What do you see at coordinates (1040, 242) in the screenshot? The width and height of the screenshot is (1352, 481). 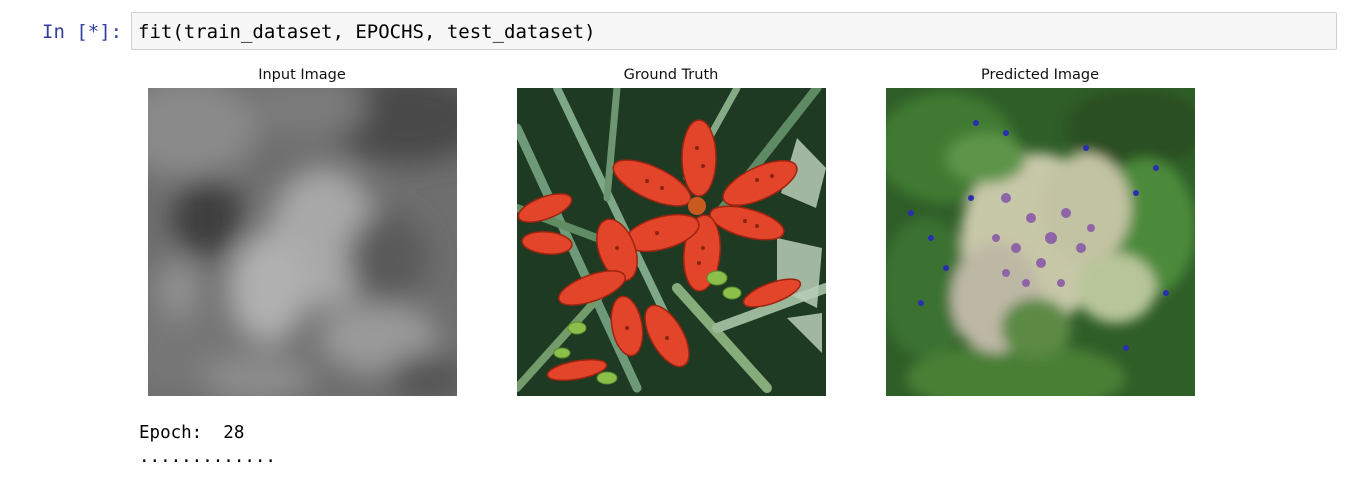 I see `predicted-image` at bounding box center [1040, 242].